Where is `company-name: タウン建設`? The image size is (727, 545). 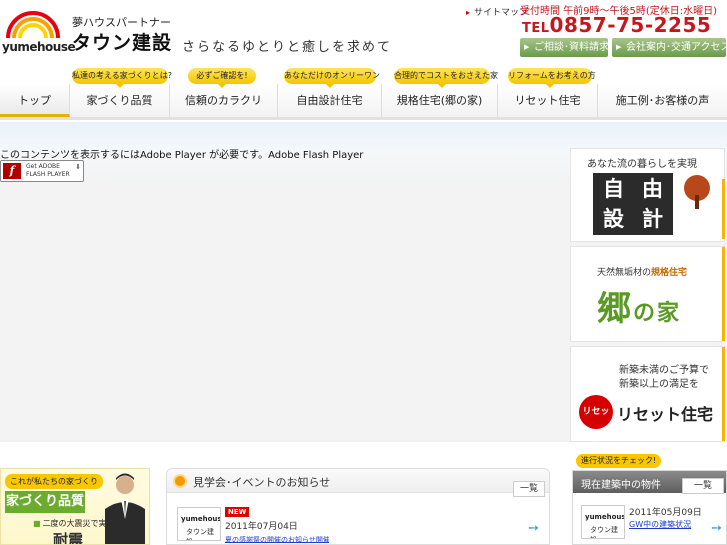
company-name: タウン建設 is located at coordinates (122, 41).